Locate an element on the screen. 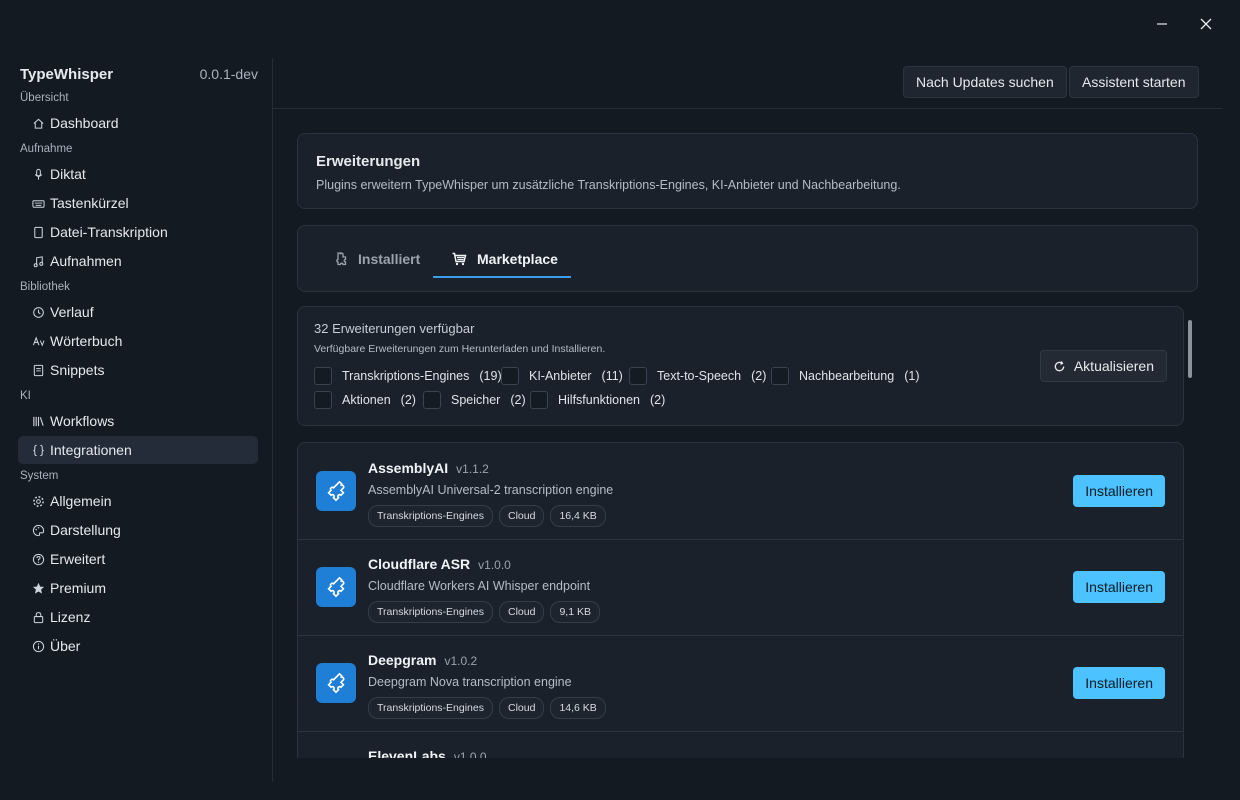 This screenshot has width=1240, height=800. tab-installed: Installiert is located at coordinates (376, 259).